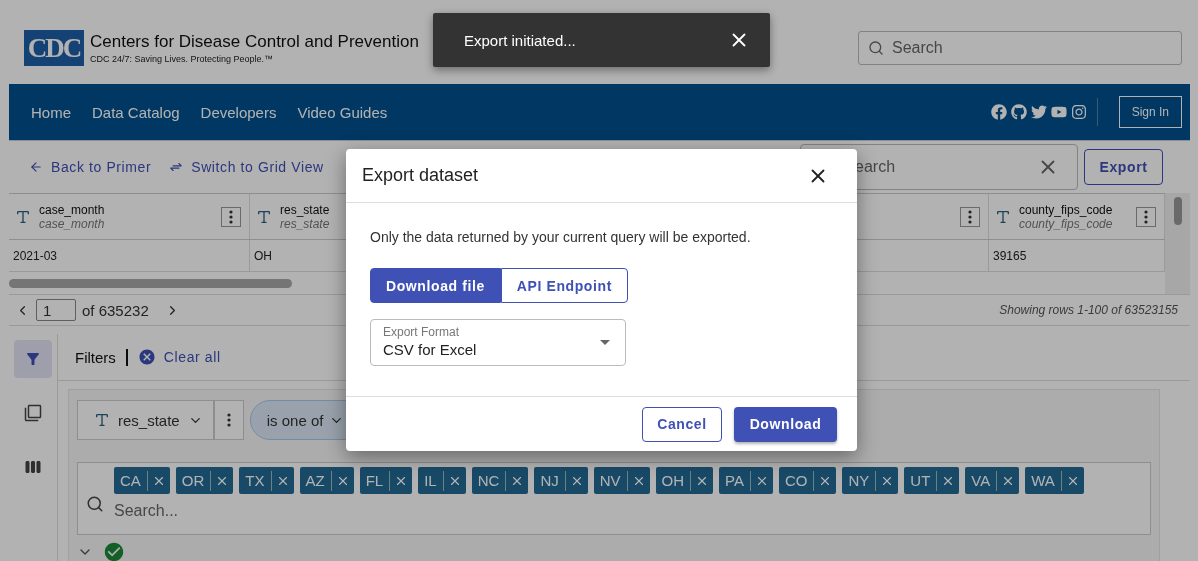 This screenshot has width=1198, height=561. I want to click on columns-icon, so click(33, 467).